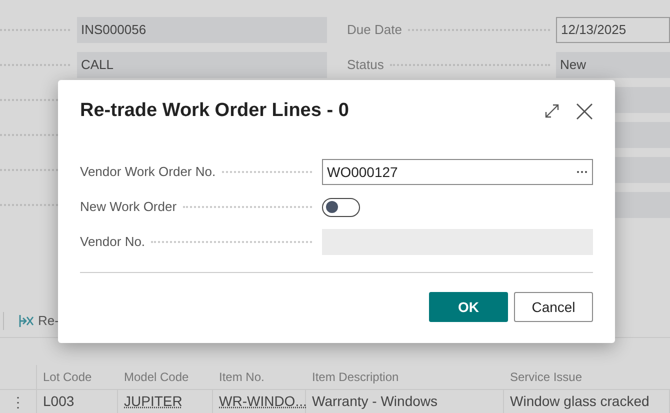 The width and height of the screenshot is (670, 413). Describe the element at coordinates (214, 110) in the screenshot. I see `dialog-title: Re-trade Work Order Lines - 0` at that location.